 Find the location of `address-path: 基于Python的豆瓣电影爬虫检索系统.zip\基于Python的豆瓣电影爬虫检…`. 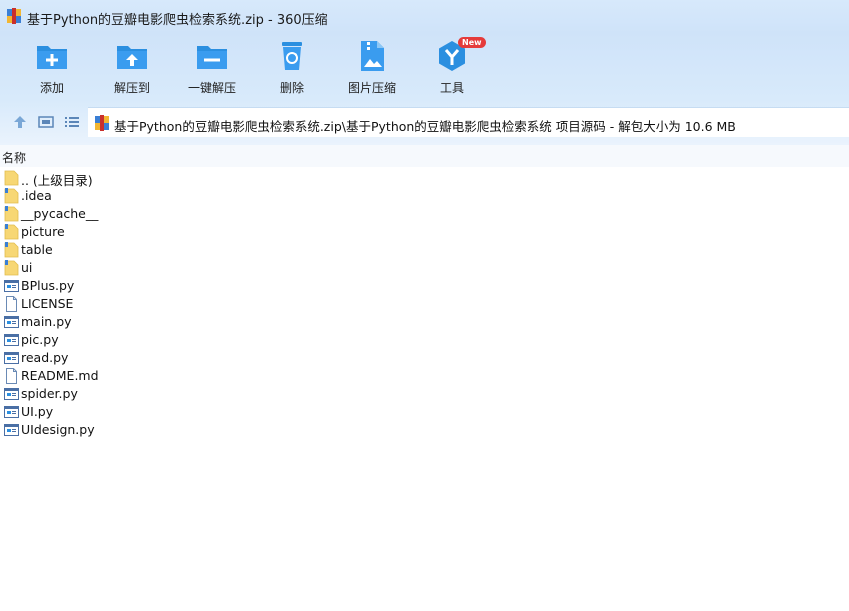

address-path: 基于Python的豆瓣电影爬虫检索系统.zip\基于Python的豆瓣电影爬虫检… is located at coordinates (425, 126).